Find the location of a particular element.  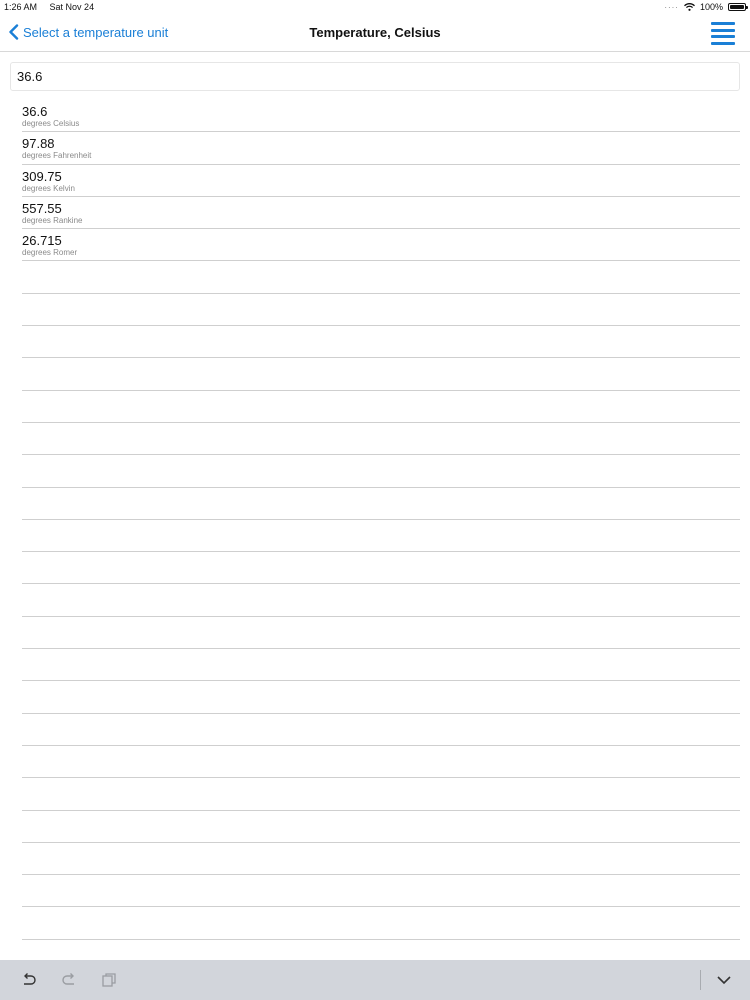

hamburger-menu-icon is located at coordinates (723, 33).